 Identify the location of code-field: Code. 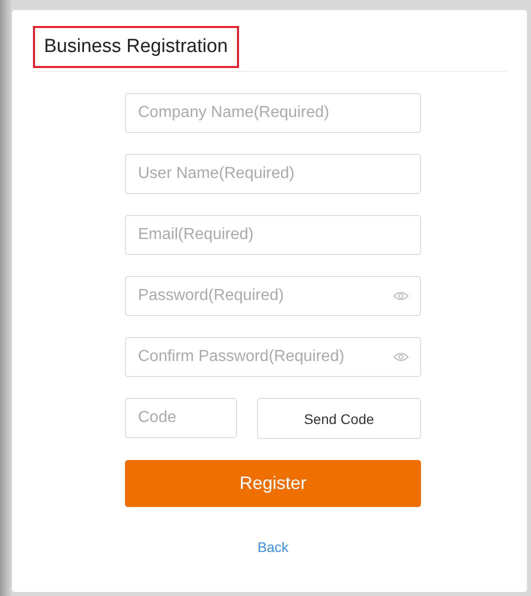
(181, 418).